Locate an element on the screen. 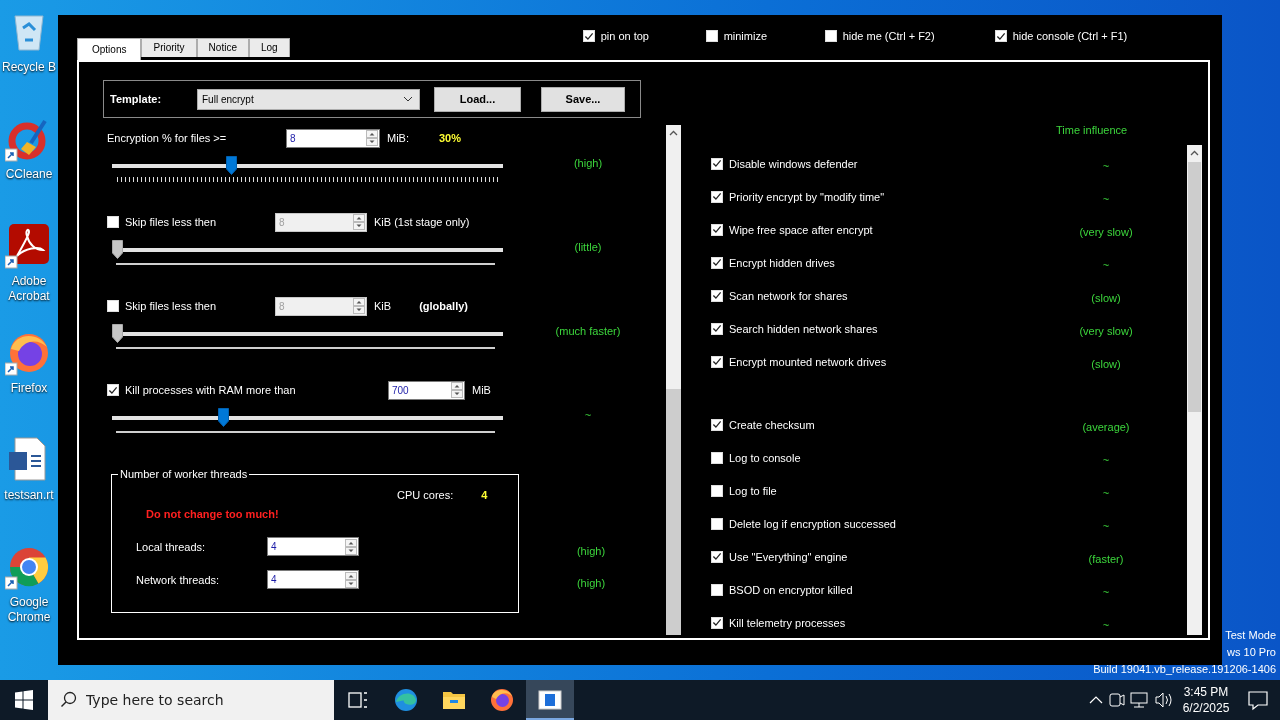  setting-label: Kill processes with RAM more than is located at coordinates (211, 390).